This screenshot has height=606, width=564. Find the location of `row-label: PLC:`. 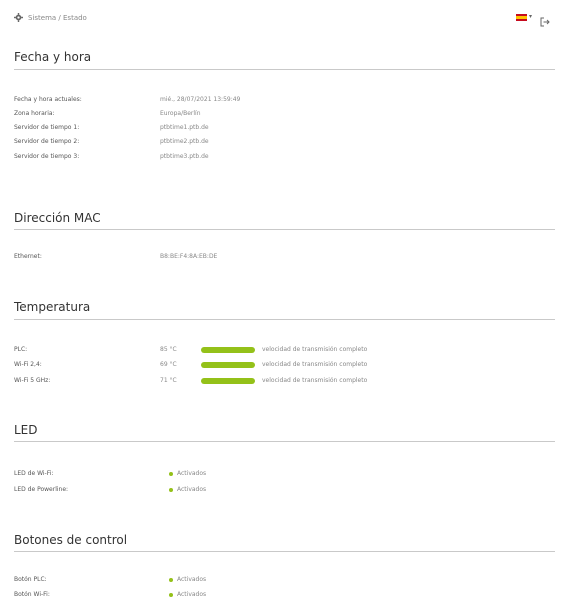

row-label: PLC: is located at coordinates (21, 349).